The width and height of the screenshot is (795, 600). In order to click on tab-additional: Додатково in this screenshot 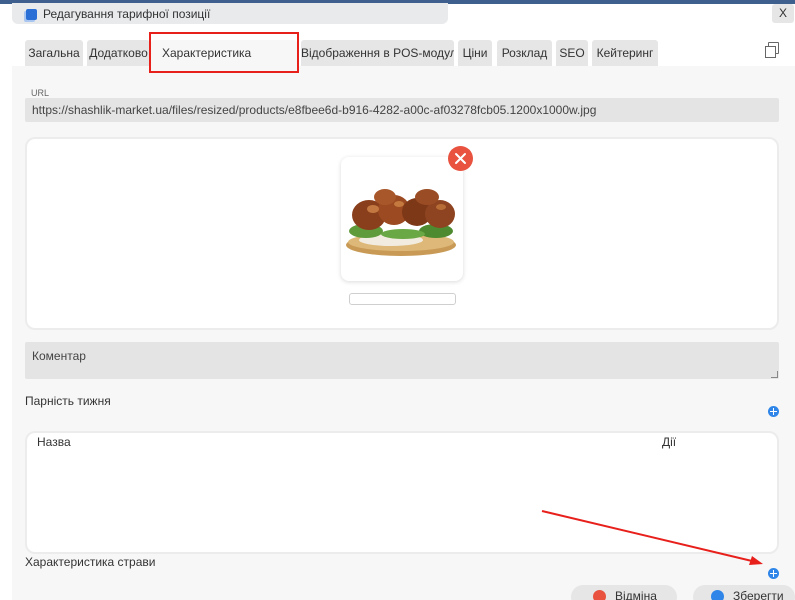, I will do `click(118, 53)`.